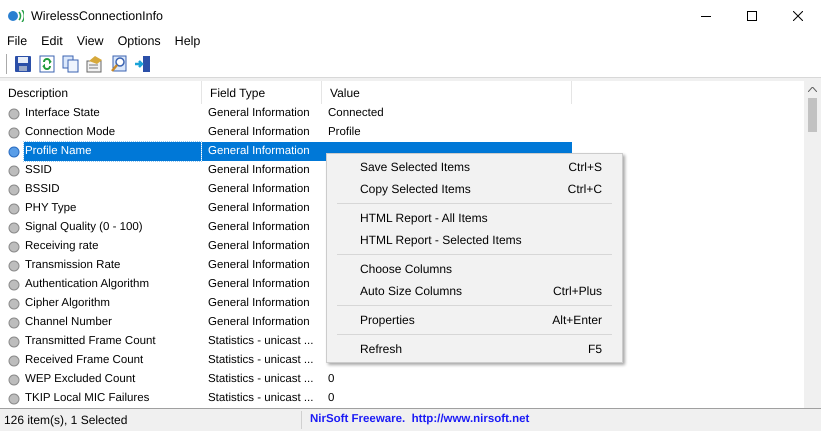 This screenshot has height=431, width=821. What do you see at coordinates (112, 284) in the screenshot?
I see `table-cell: Authentication Algorithm` at bounding box center [112, 284].